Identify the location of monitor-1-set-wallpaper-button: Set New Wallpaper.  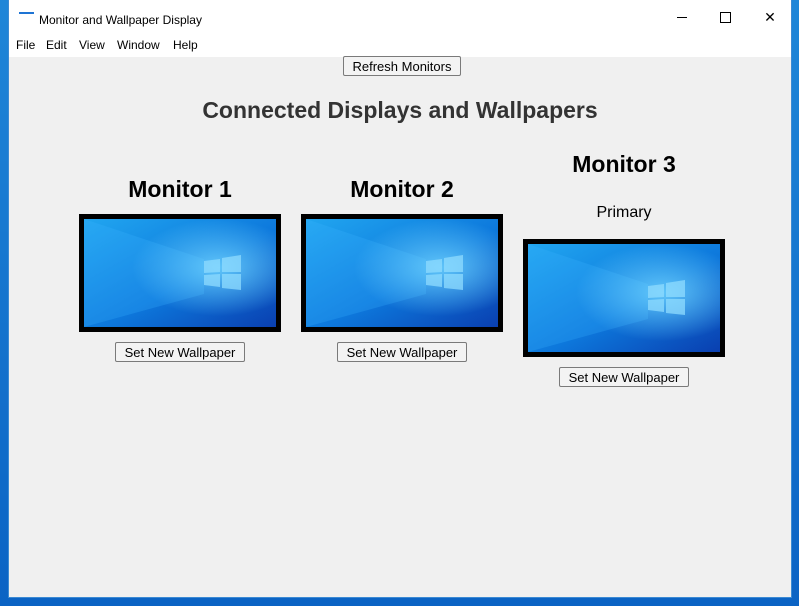
(180, 352).